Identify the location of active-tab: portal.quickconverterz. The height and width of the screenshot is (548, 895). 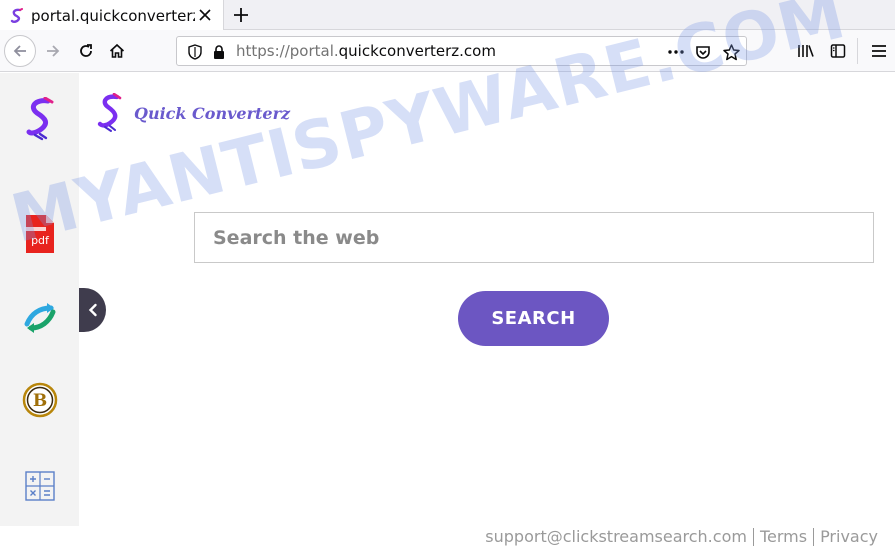
(112, 15).